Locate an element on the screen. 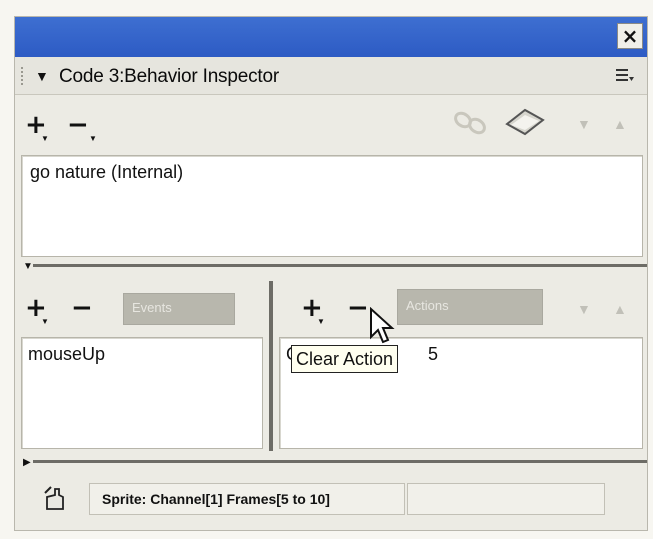 The height and width of the screenshot is (539, 653). list-item: mouseUp is located at coordinates (66, 354).